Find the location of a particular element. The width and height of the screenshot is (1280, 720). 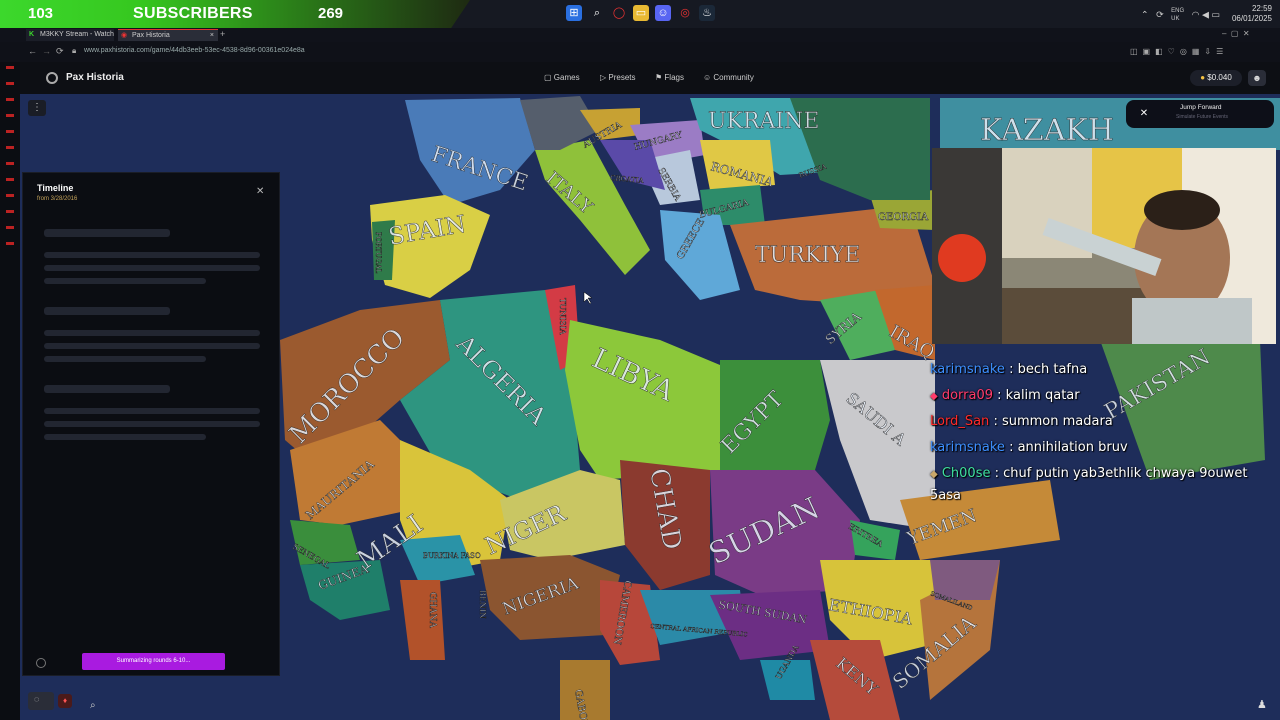

nav-label: Flags is located at coordinates (674, 77).